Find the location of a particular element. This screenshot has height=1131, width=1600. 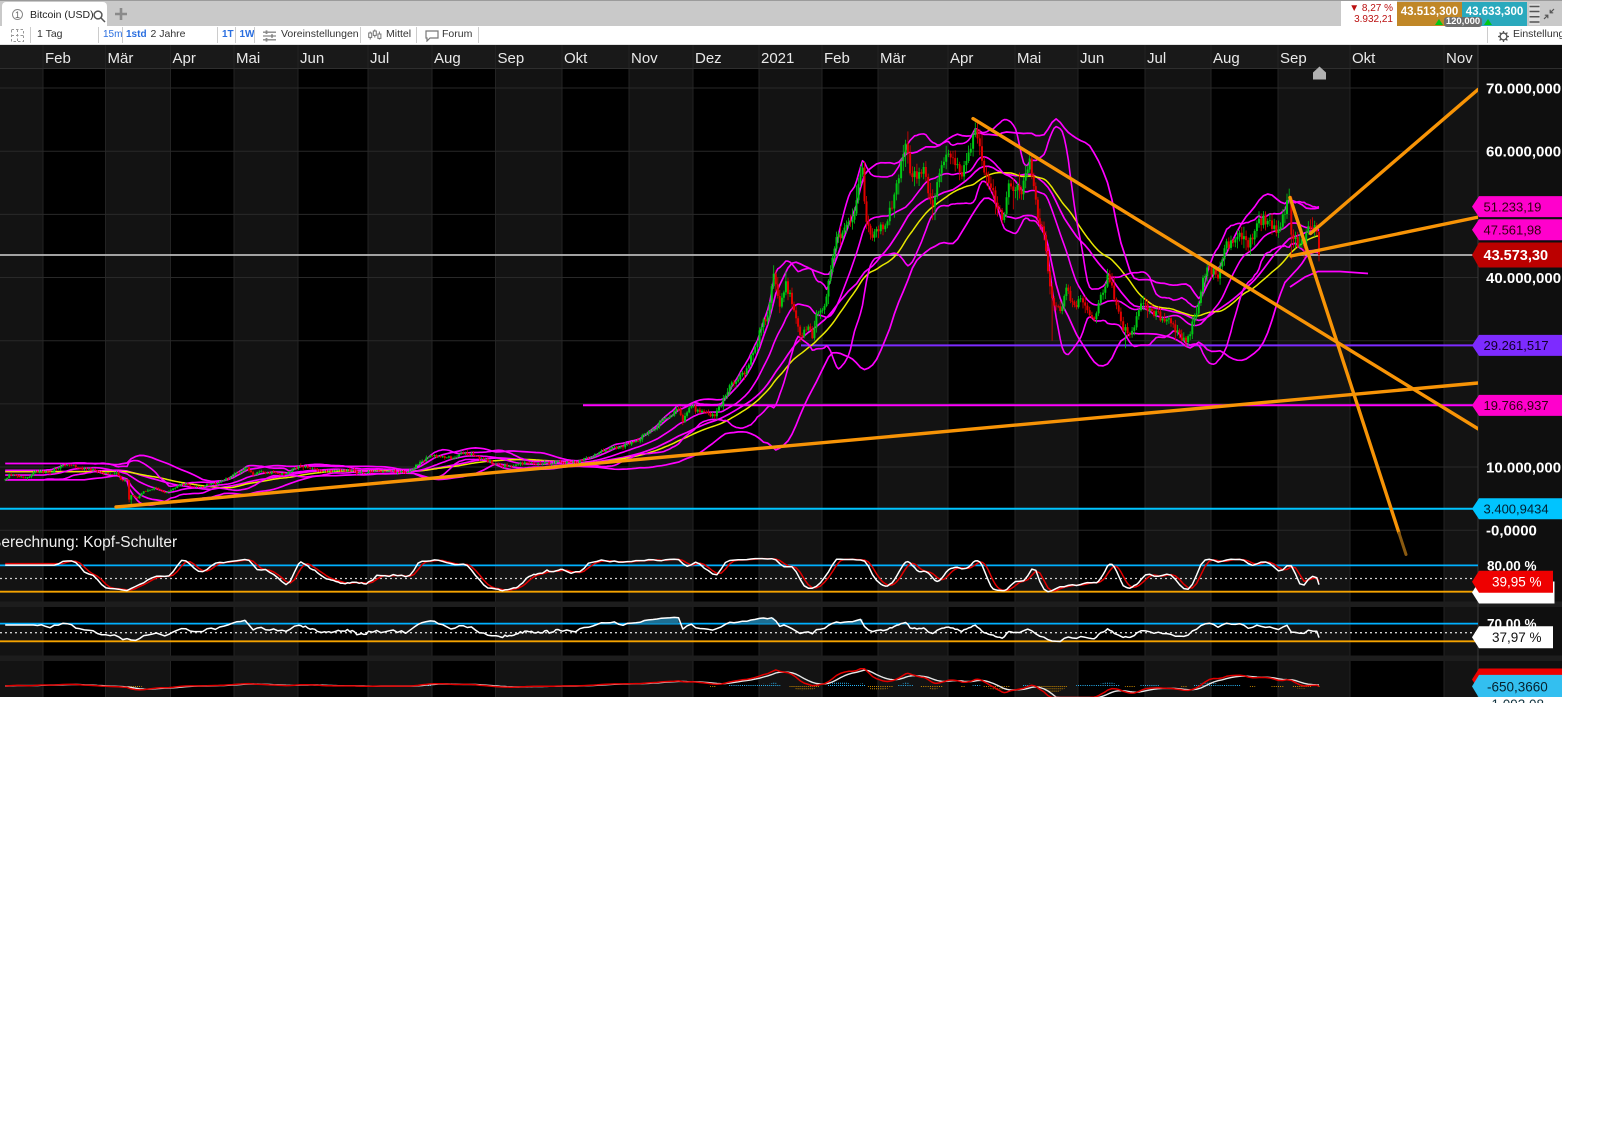

svg-text: Berechnung: Kopf-Schulter is located at coordinates (88, 542).